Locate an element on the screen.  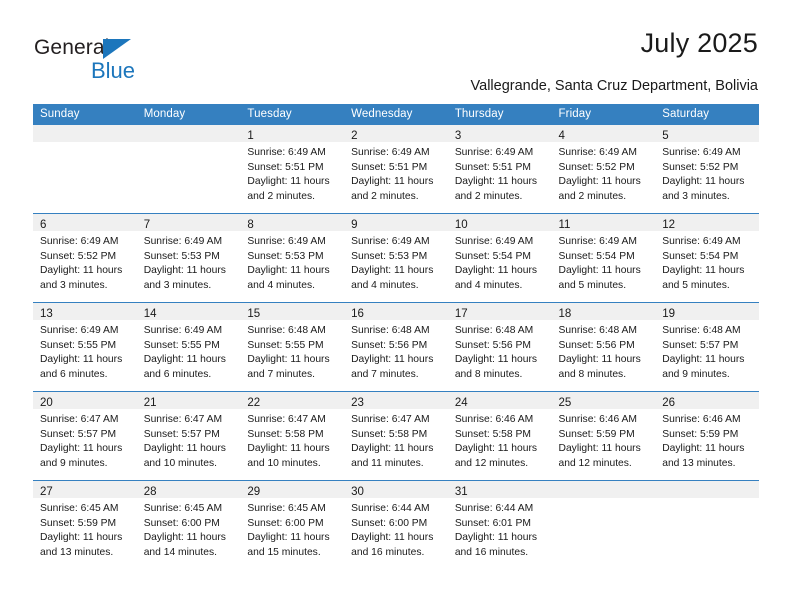
day-number: 17 is located at coordinates (461, 314).